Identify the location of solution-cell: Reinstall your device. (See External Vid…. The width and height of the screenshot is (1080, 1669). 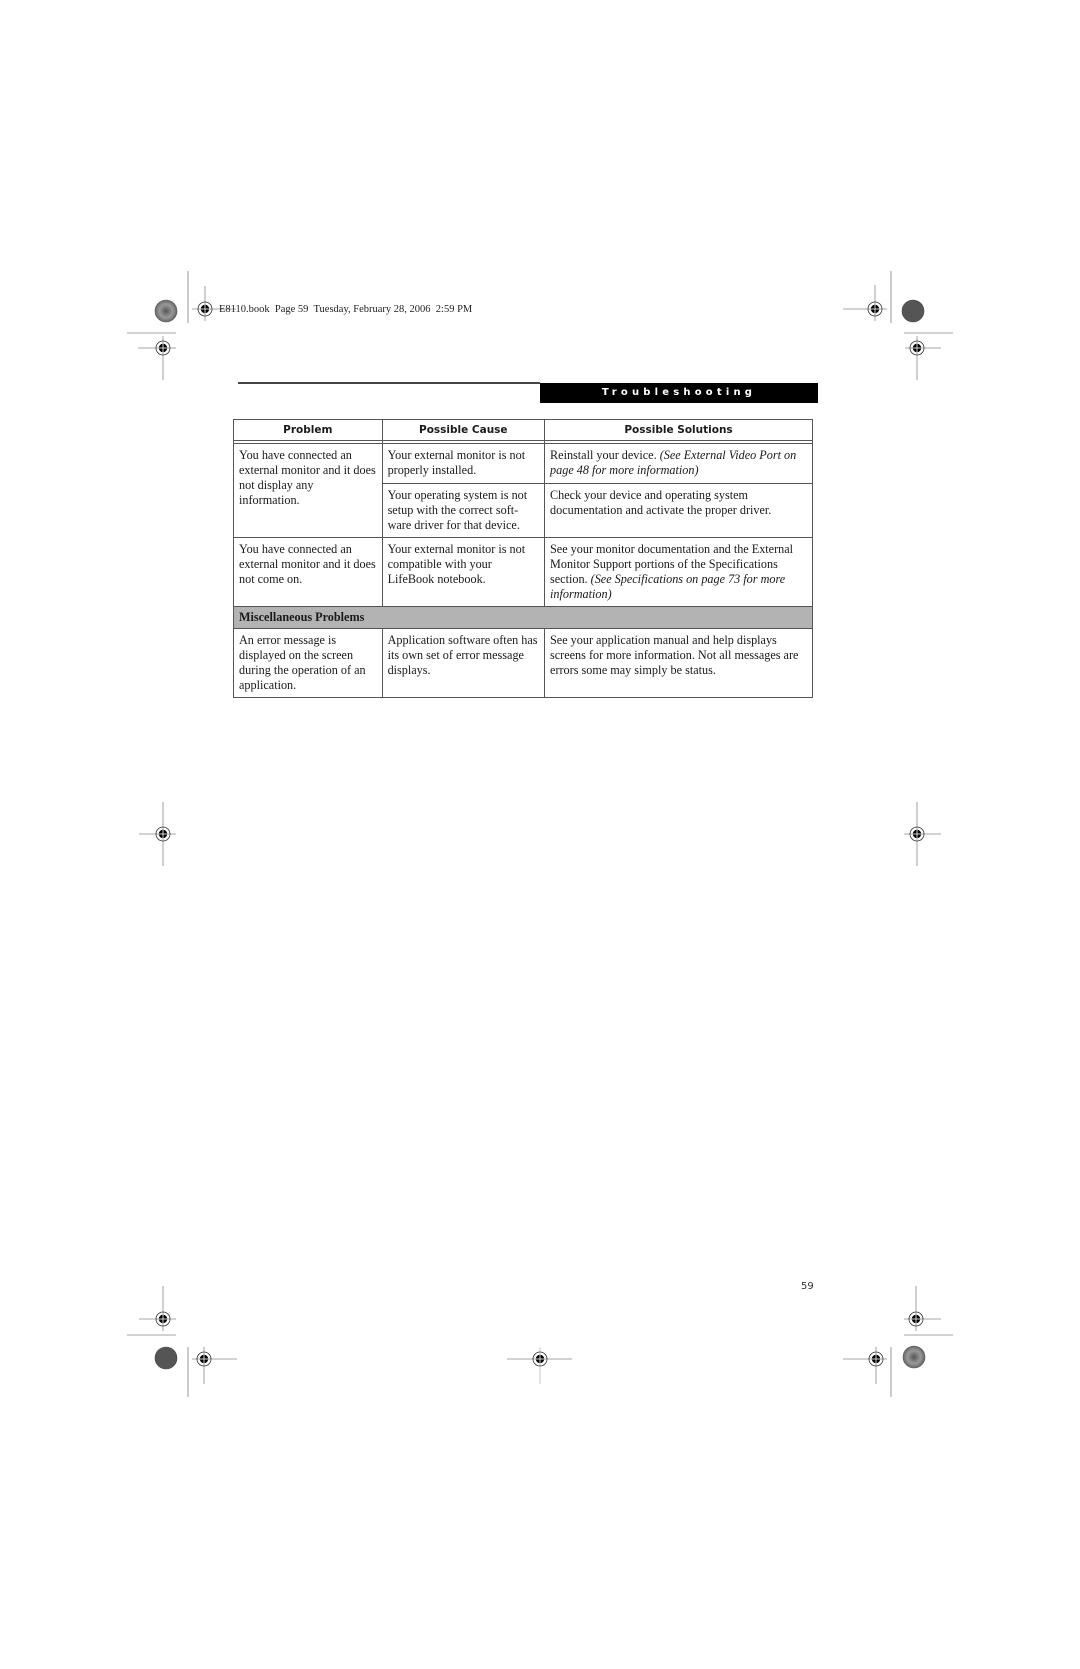
(678, 463).